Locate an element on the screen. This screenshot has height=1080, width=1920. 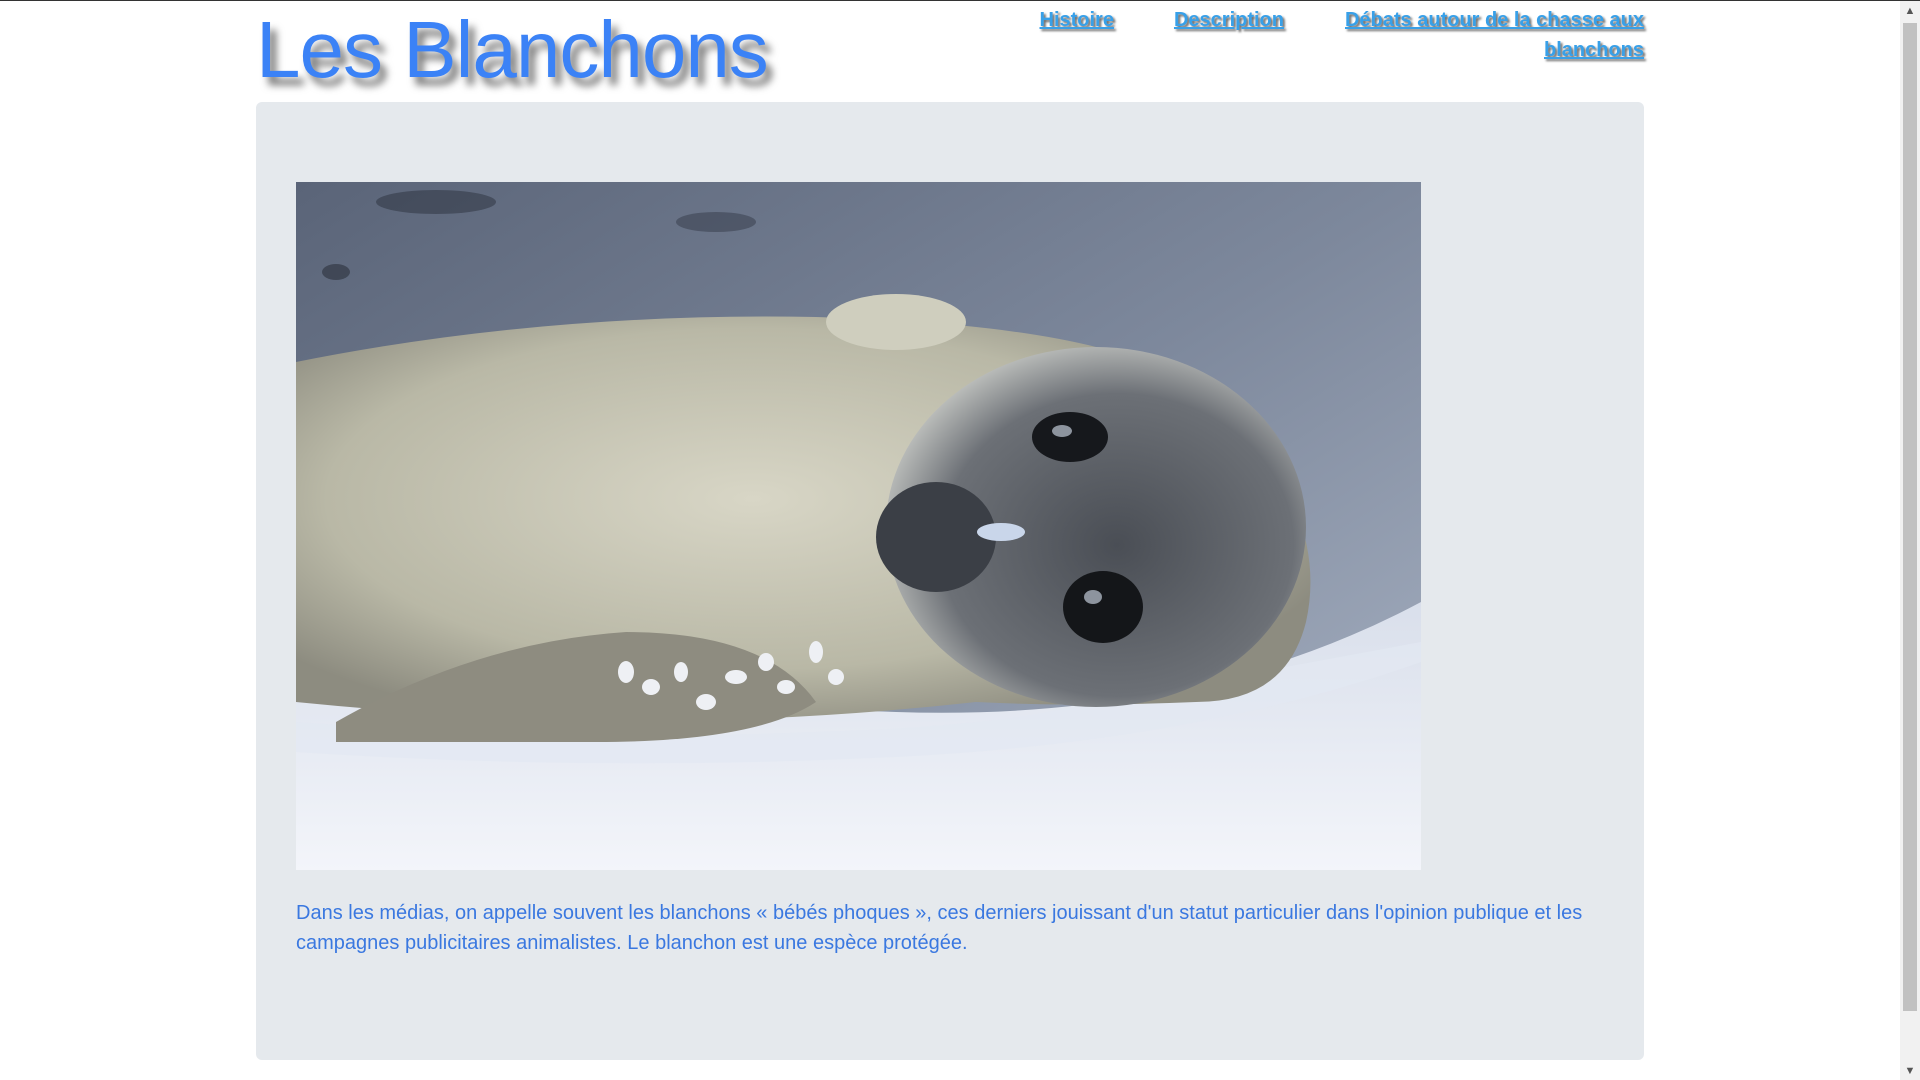
nav-link-debats: Débats autour de la chasse aux blanchons is located at coordinates (1494, 35).